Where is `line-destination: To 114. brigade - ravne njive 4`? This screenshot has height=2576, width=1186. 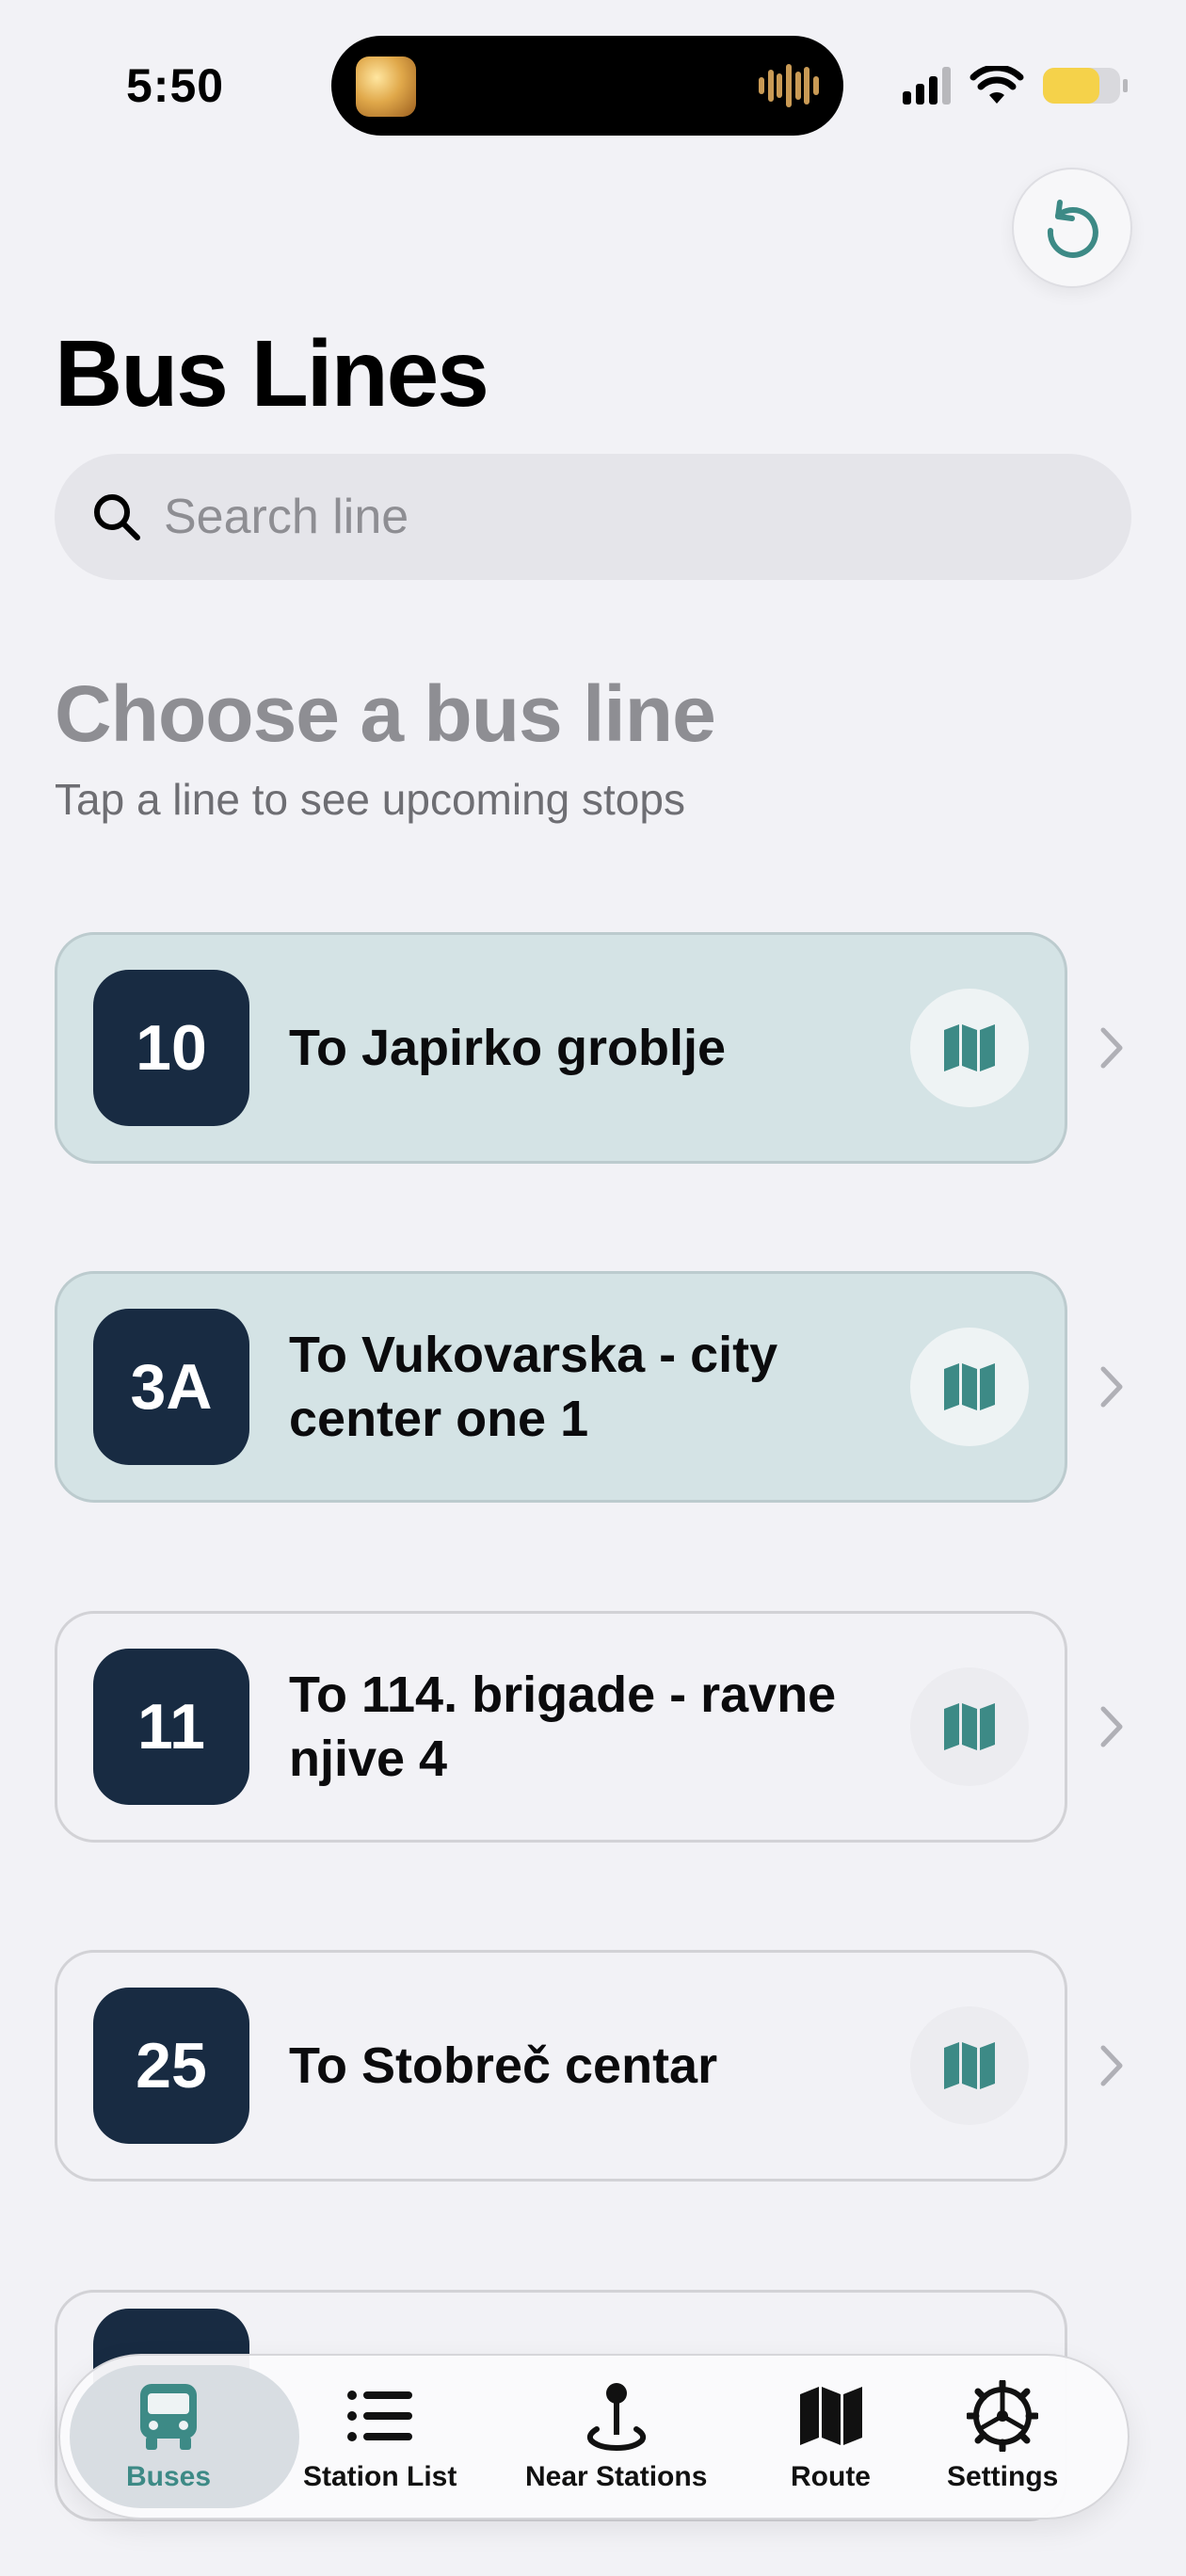
line-destination: To 114. brigade - ravne njive 4 is located at coordinates (563, 1726).